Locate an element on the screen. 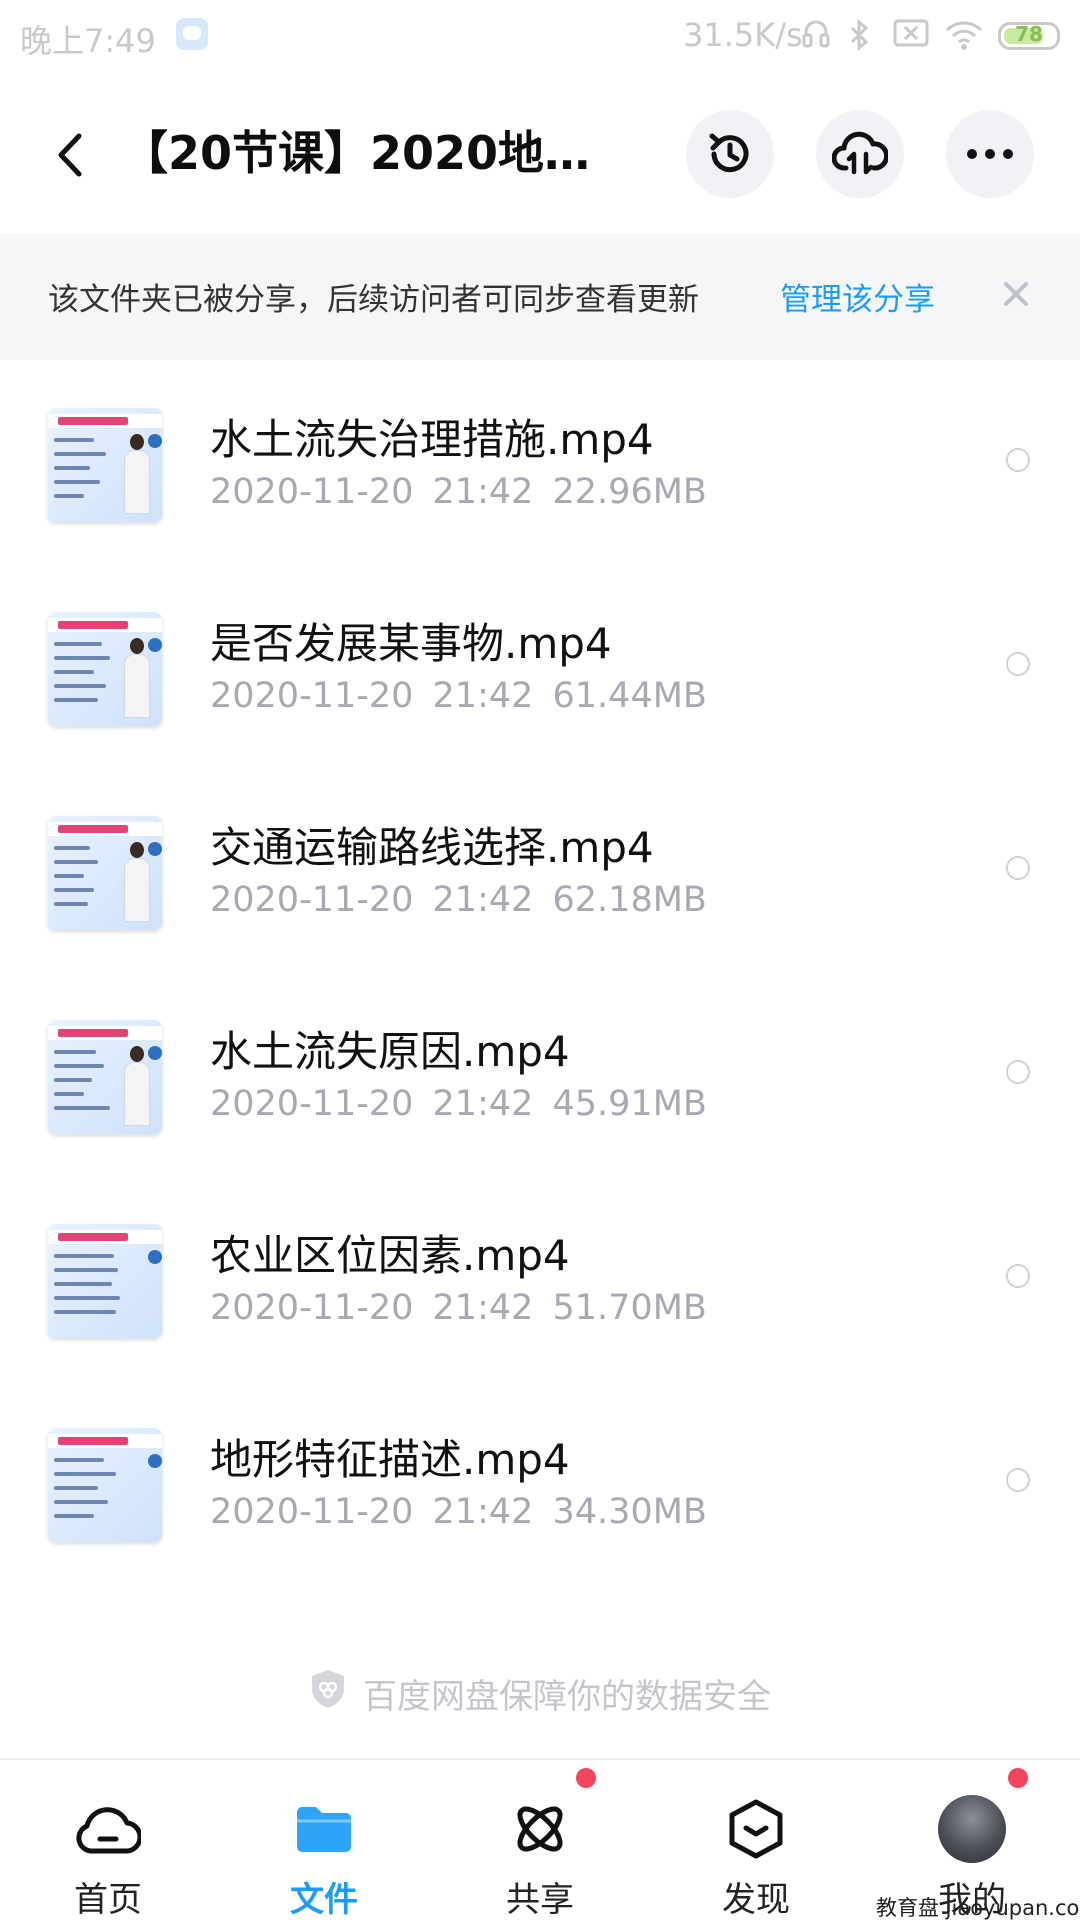  file-meta: 2020-11-20 21:42 61.44MB is located at coordinates (458, 696).